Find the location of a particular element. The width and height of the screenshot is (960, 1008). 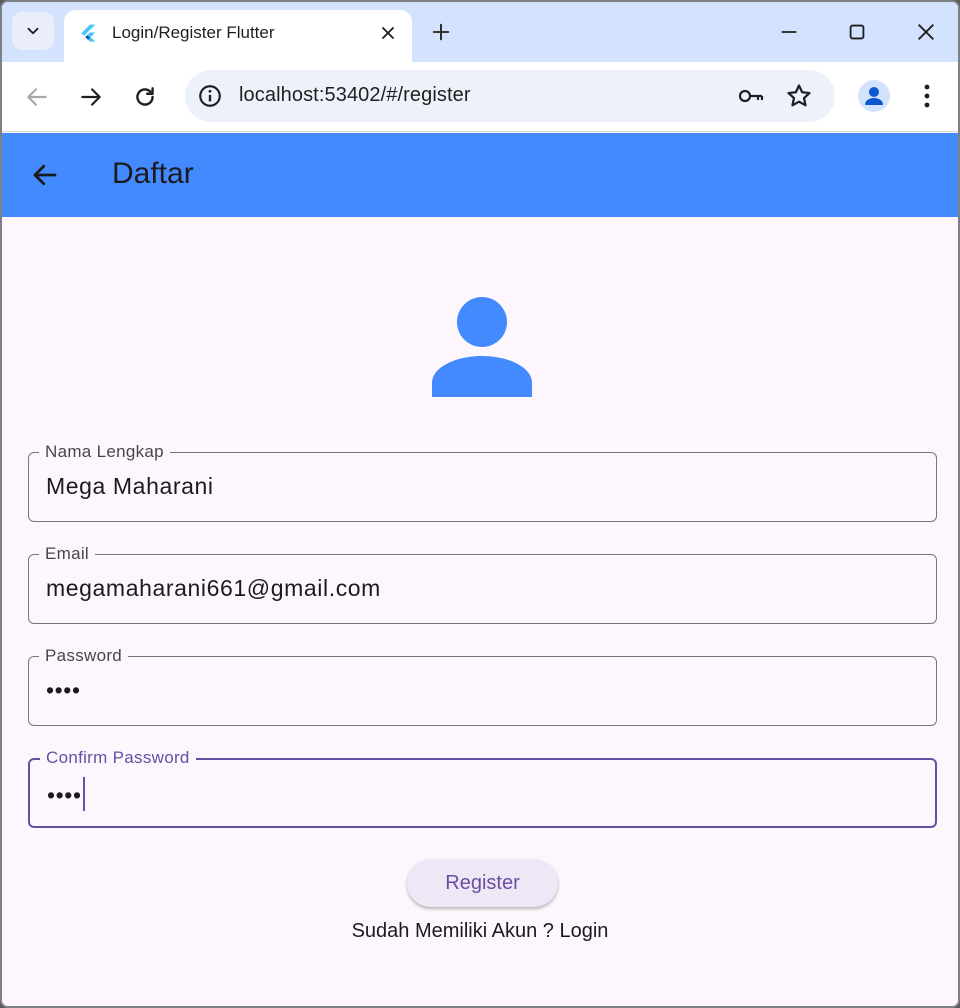

profile-avatar is located at coordinates (874, 96).